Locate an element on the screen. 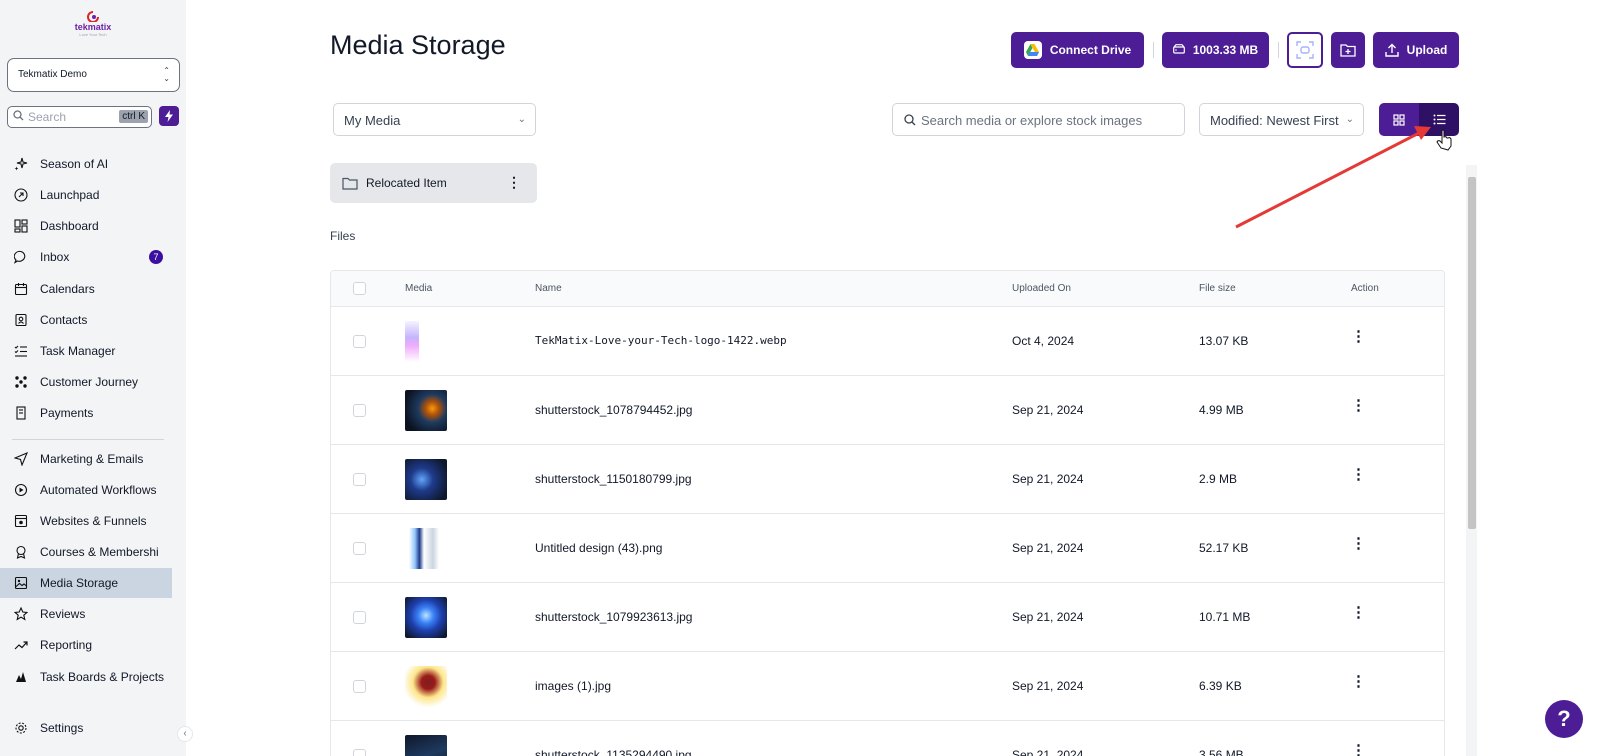 This screenshot has width=1600, height=756. sidebar-item-task-boards: Task Boards & Projects is located at coordinates (86, 677).